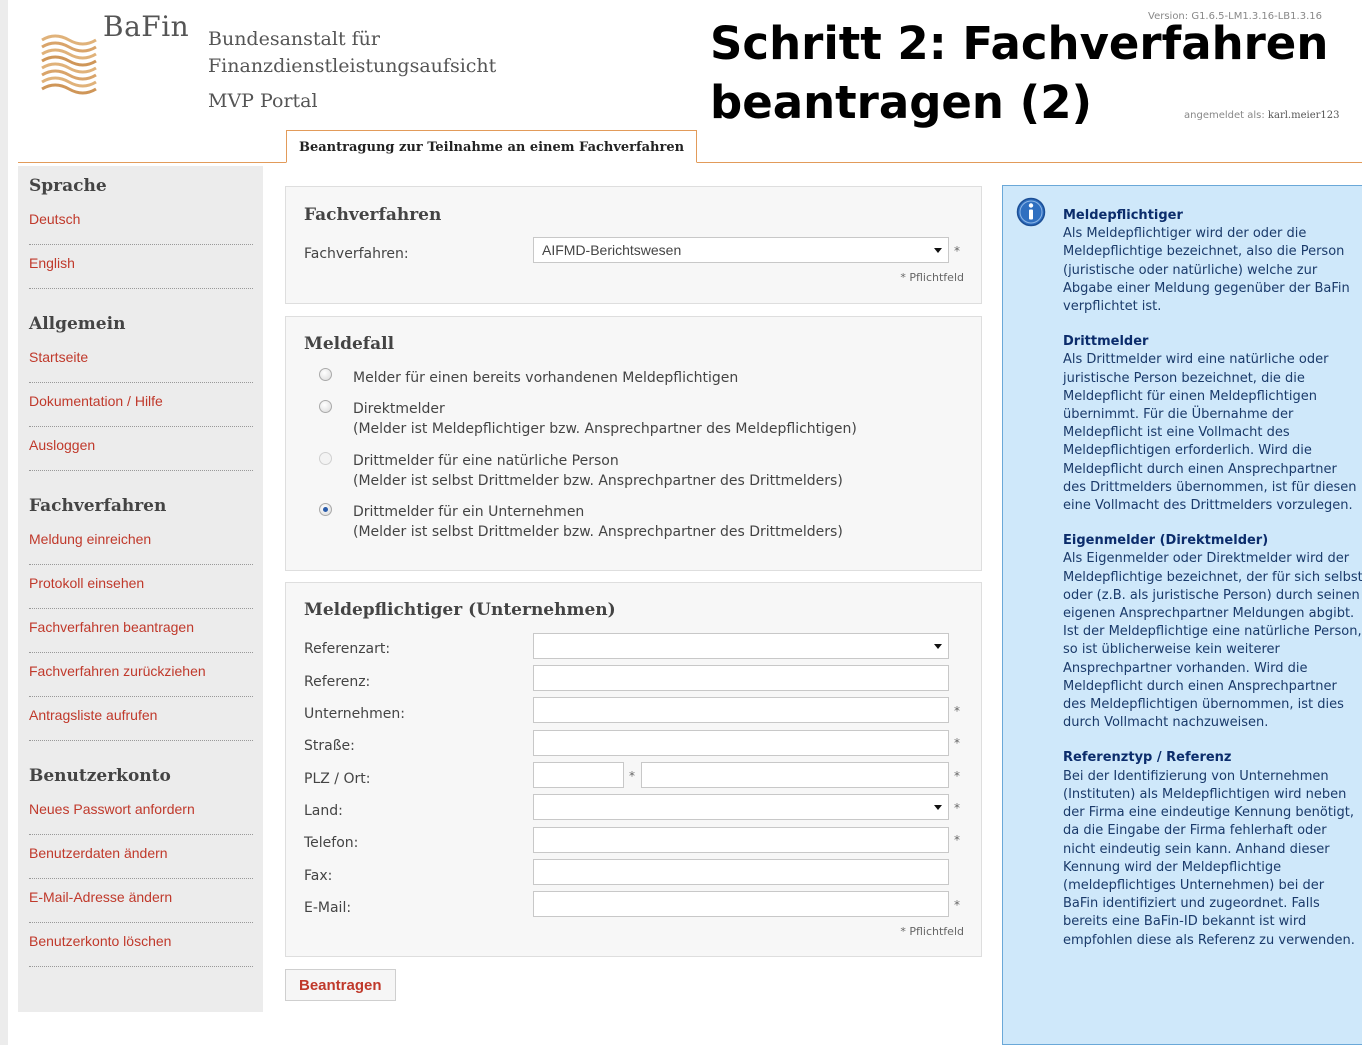 This screenshot has width=1362, height=1045. What do you see at coordinates (741, 646) in the screenshot?
I see `referenzart-select` at bounding box center [741, 646].